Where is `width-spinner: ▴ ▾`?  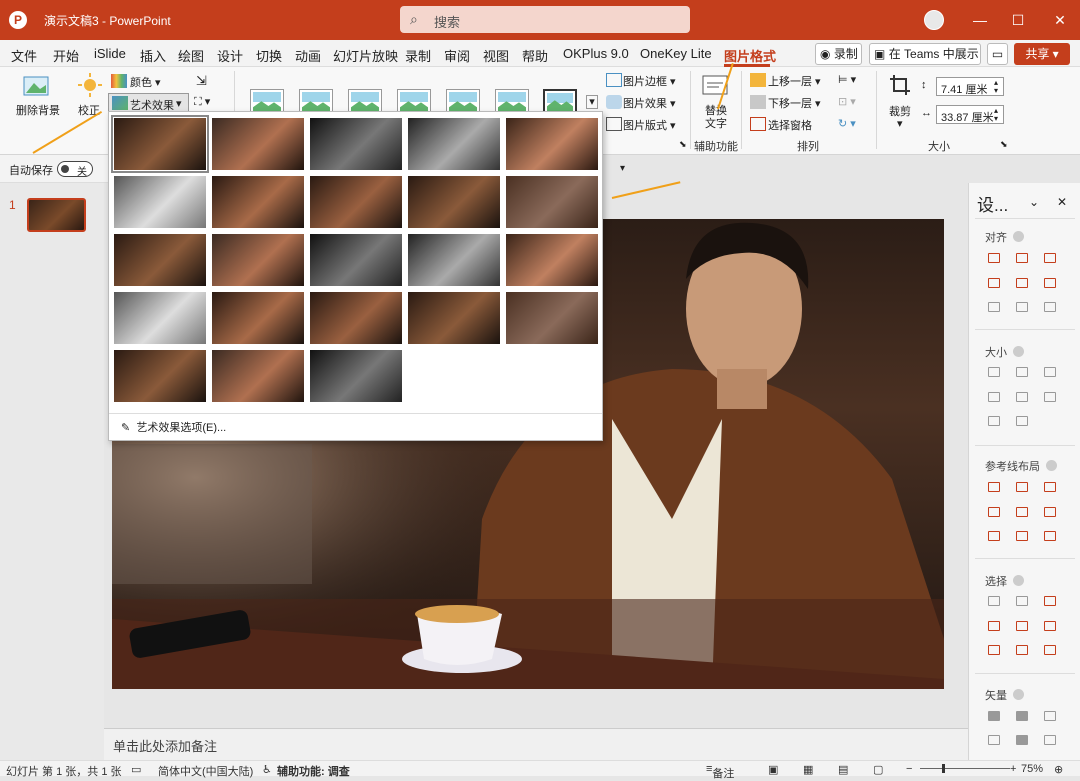 width-spinner: ▴ ▾ is located at coordinates (996, 115).